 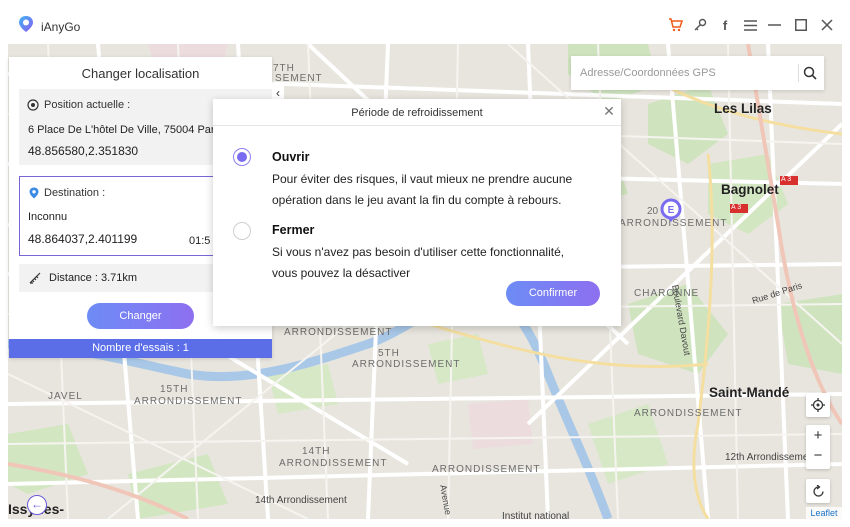 What do you see at coordinates (33, 105) in the screenshot?
I see `target-icon` at bounding box center [33, 105].